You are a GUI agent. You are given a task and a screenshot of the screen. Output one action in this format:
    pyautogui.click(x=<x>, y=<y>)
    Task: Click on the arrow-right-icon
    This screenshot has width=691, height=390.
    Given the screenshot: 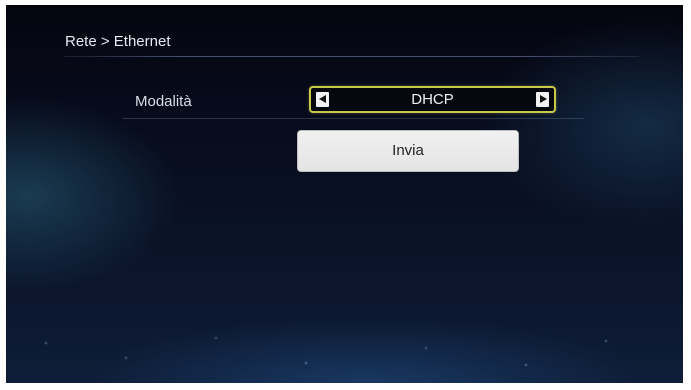 What is the action you would take?
    pyautogui.click(x=542, y=99)
    